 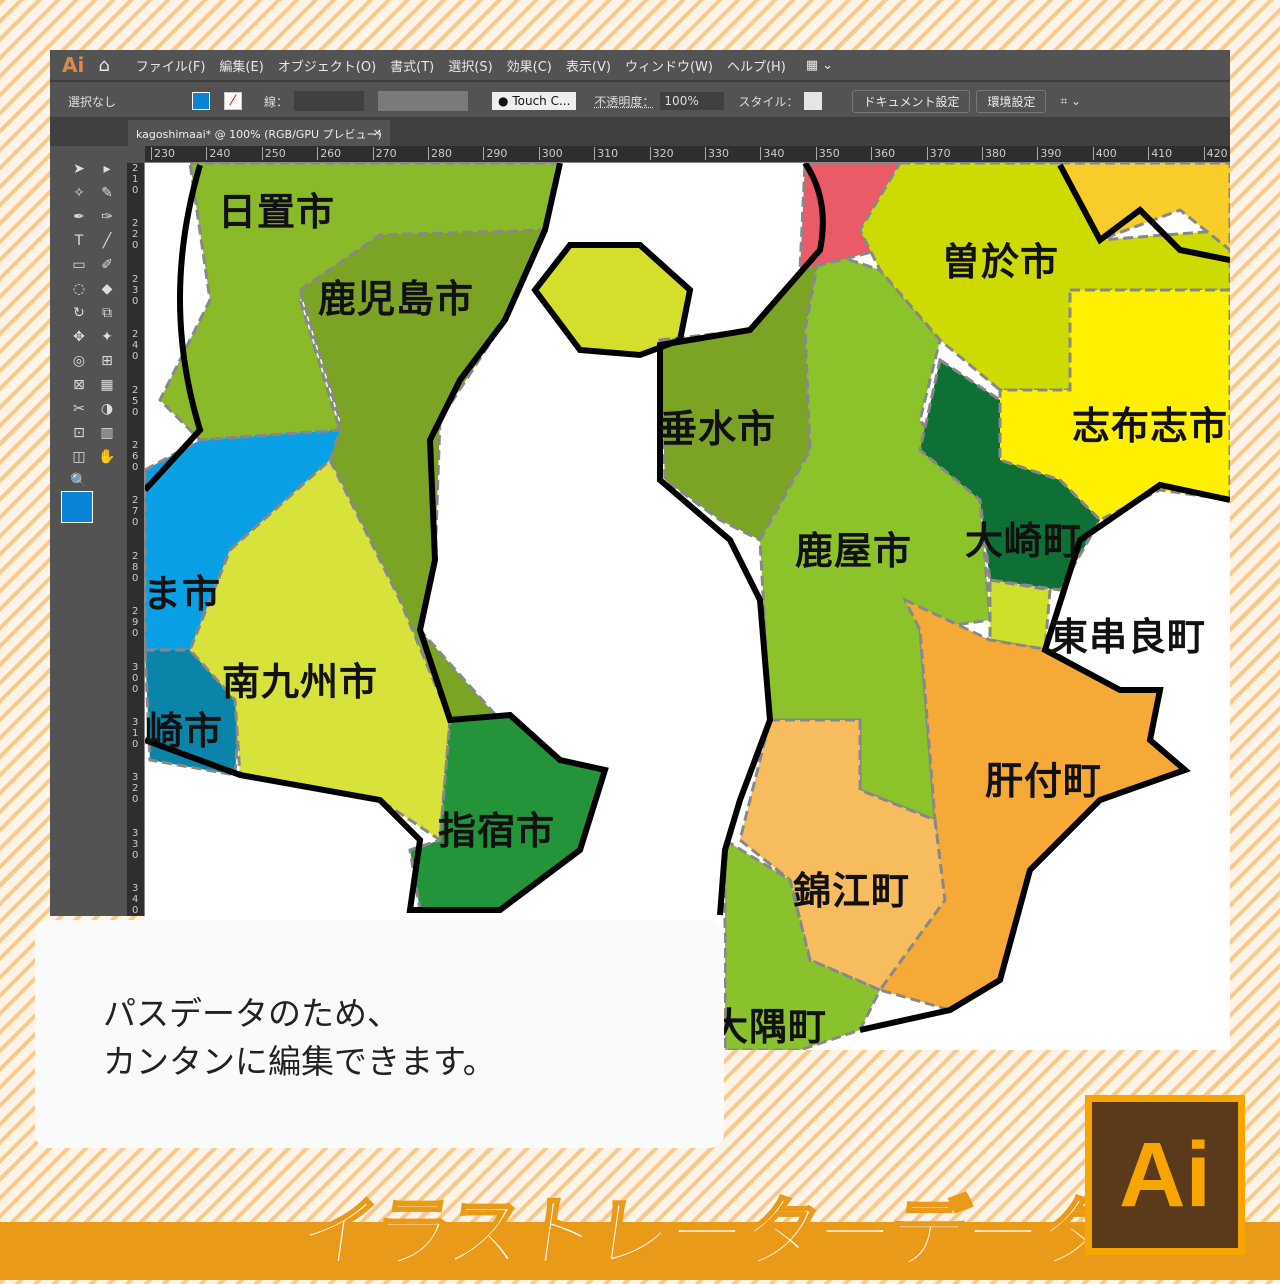 What do you see at coordinates (79, 433) in the screenshot?
I see `tool-icon: ⊡` at bounding box center [79, 433].